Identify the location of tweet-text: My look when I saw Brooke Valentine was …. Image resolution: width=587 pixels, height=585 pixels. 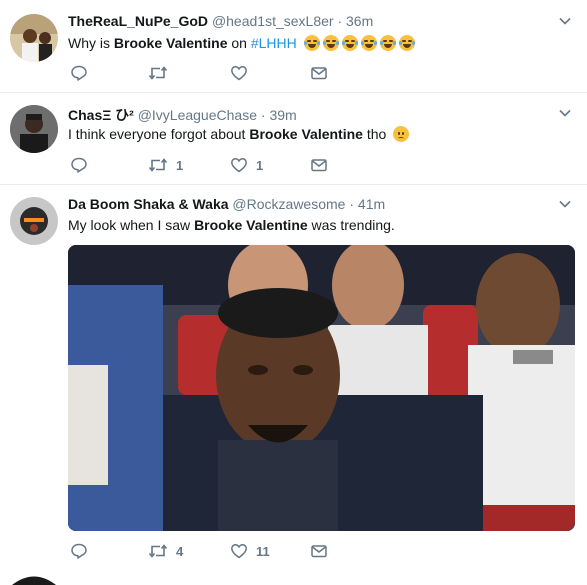
(231, 225).